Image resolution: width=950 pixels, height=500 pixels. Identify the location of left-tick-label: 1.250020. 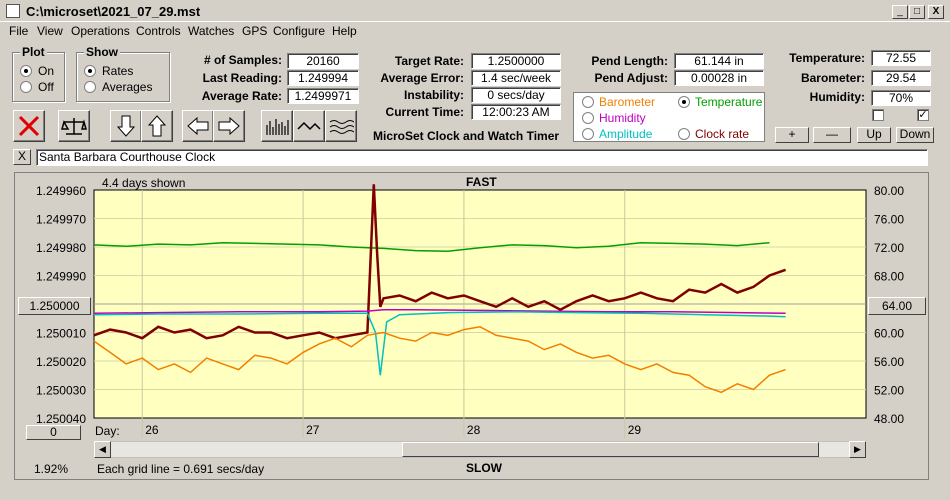
(61, 362).